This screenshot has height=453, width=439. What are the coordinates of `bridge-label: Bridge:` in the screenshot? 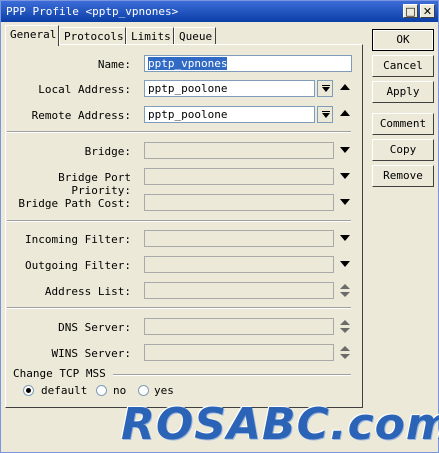 It's located at (107, 151).